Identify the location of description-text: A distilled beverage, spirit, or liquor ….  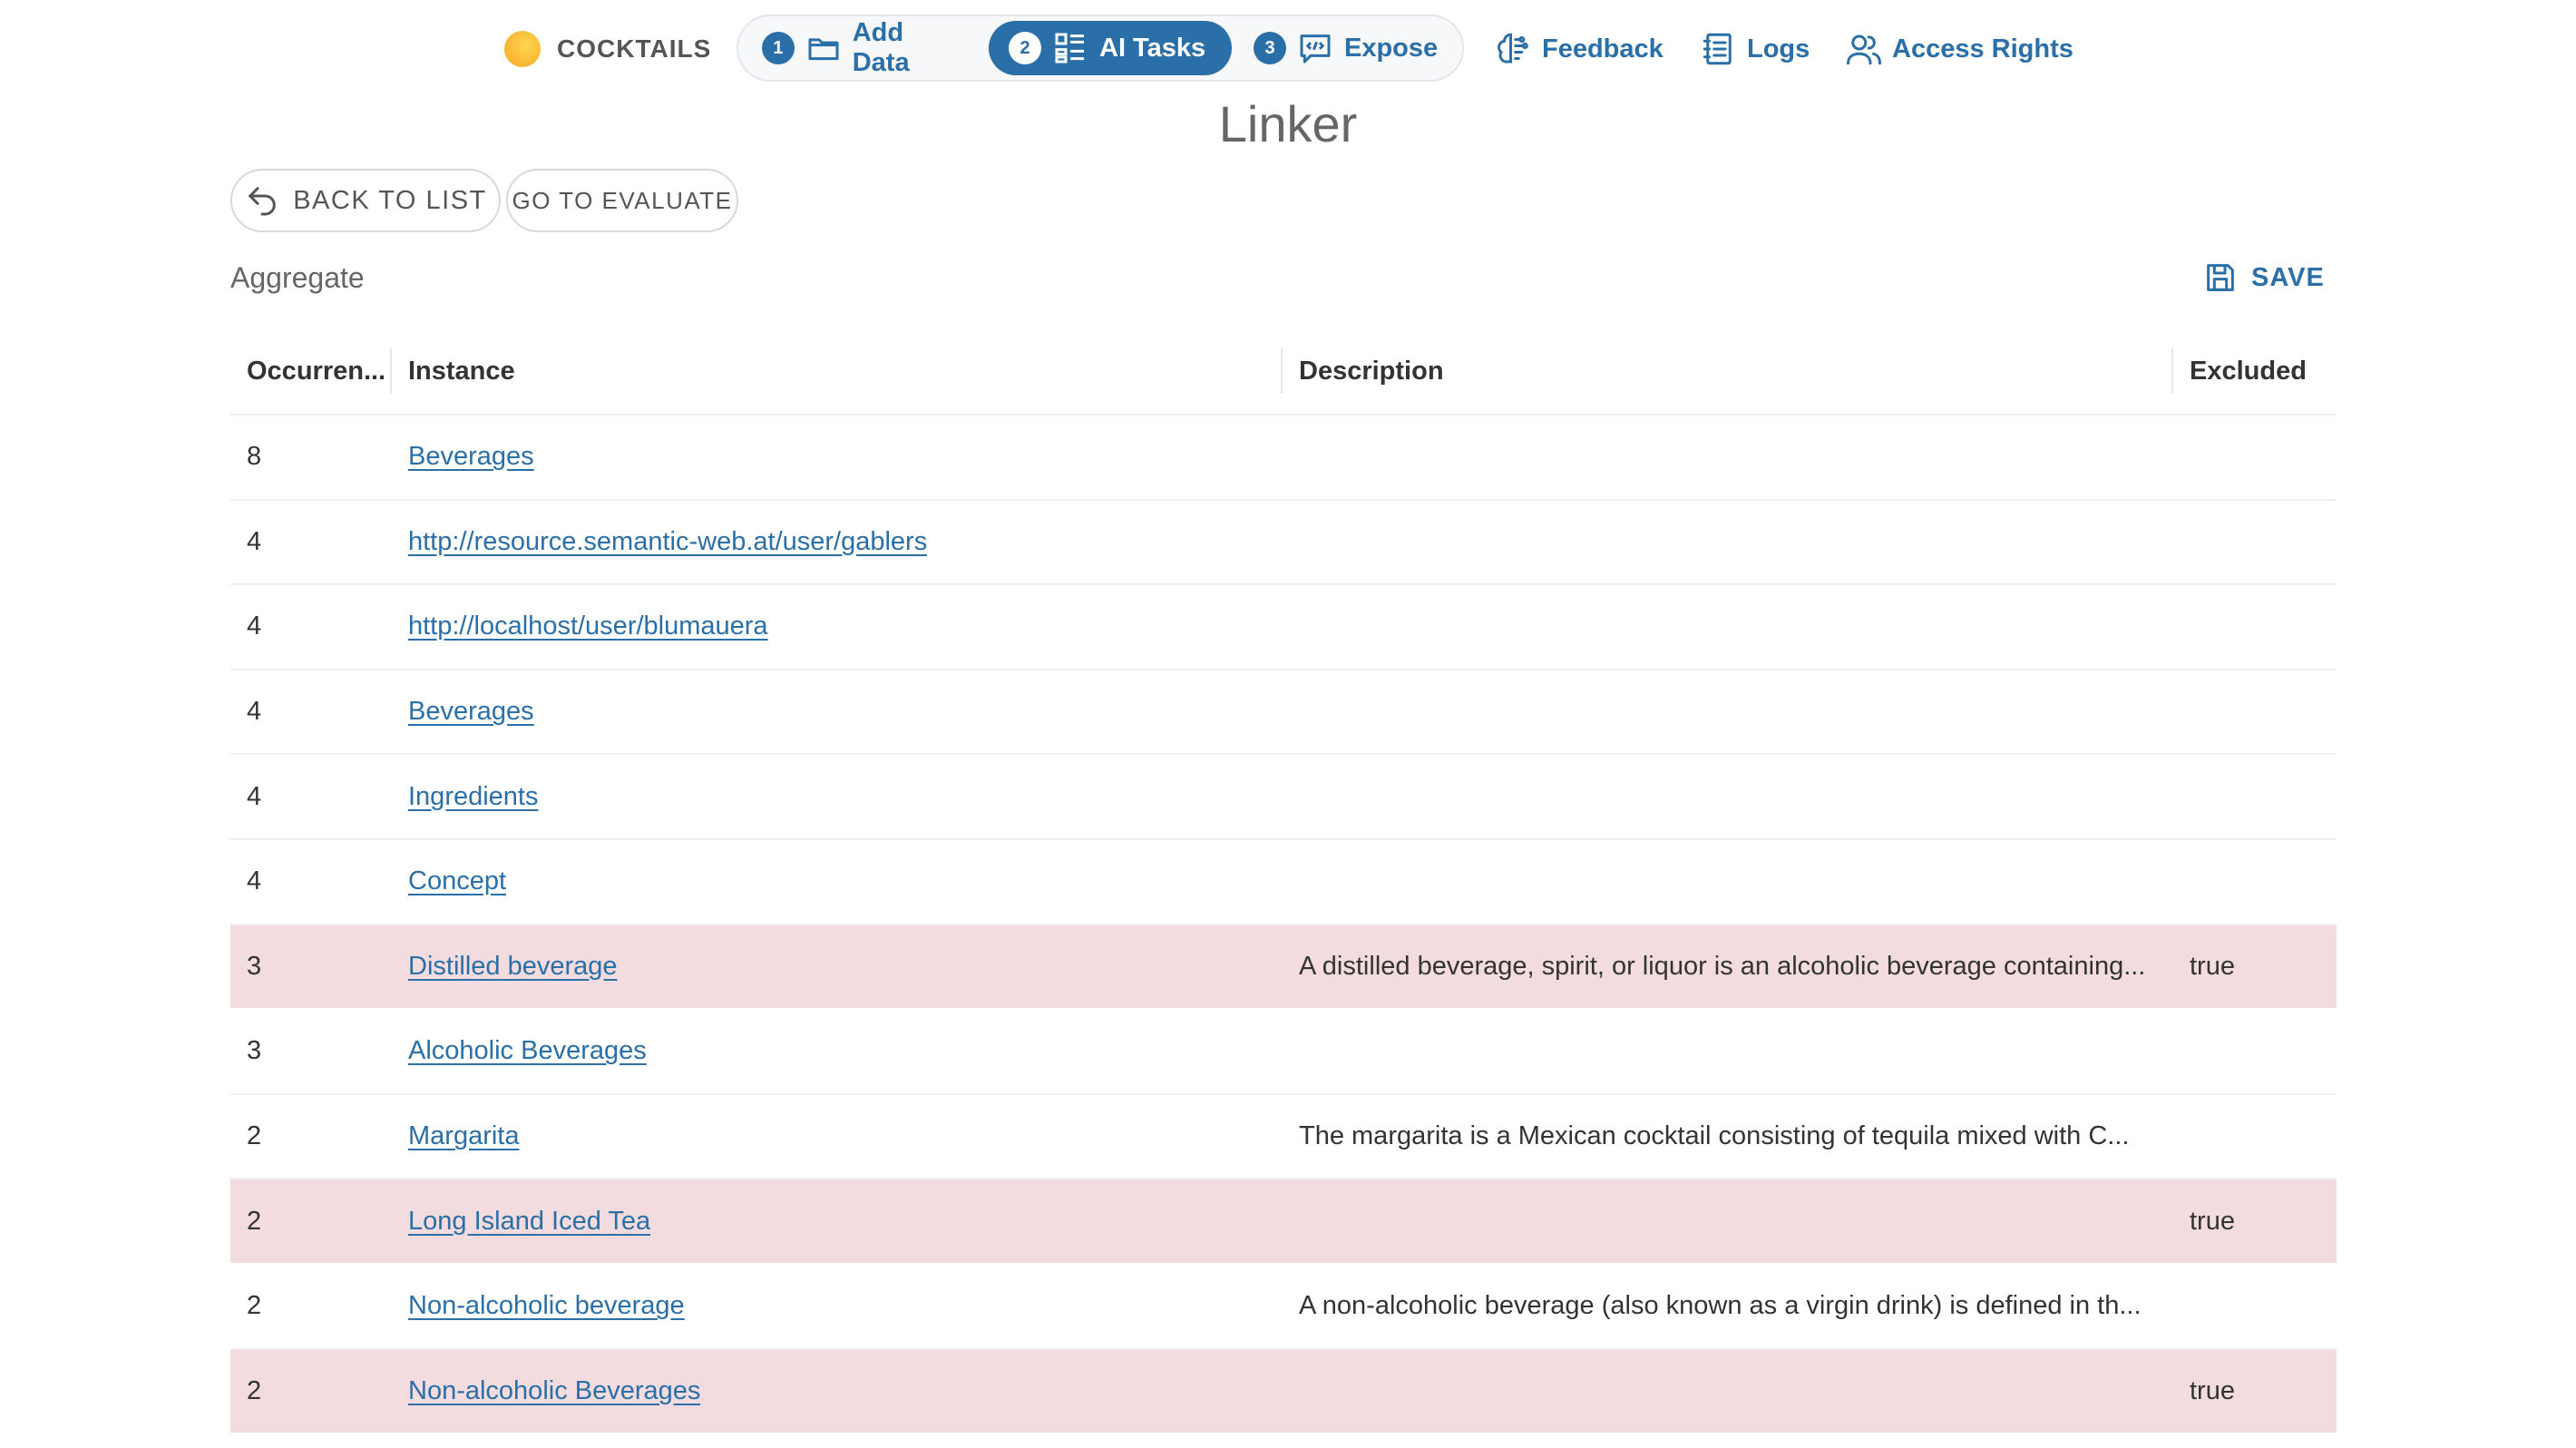
(1722, 966).